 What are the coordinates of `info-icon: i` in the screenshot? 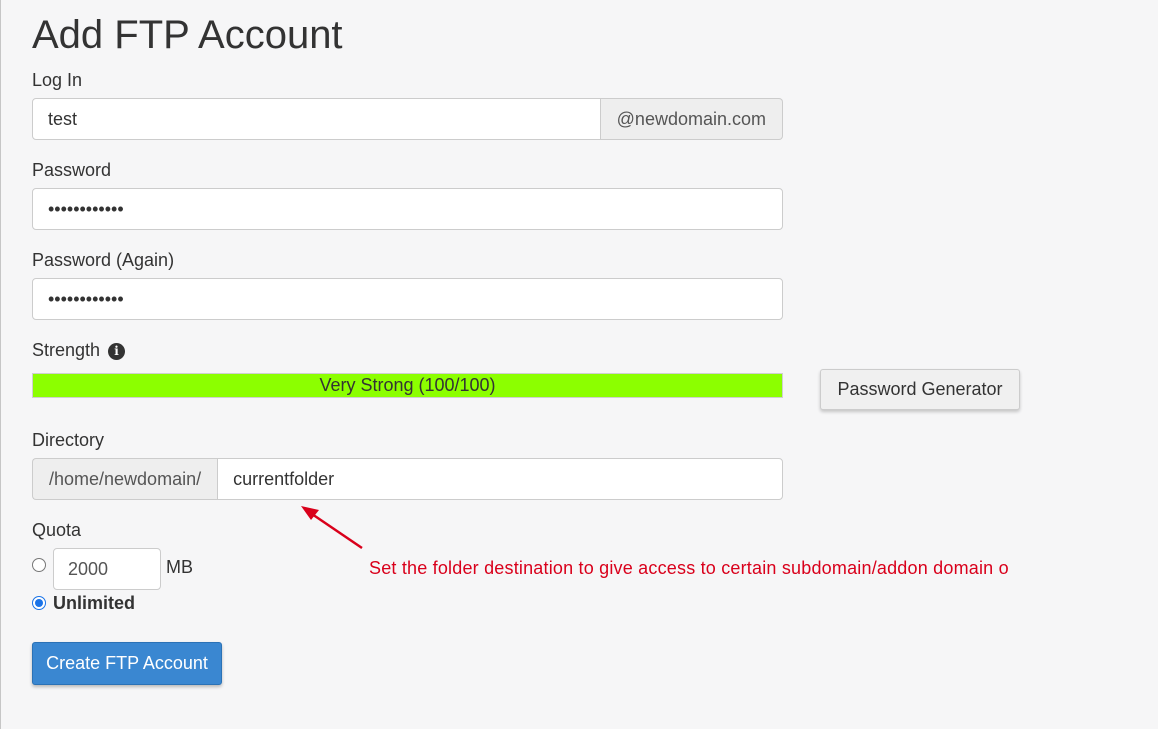 It's located at (117, 351).